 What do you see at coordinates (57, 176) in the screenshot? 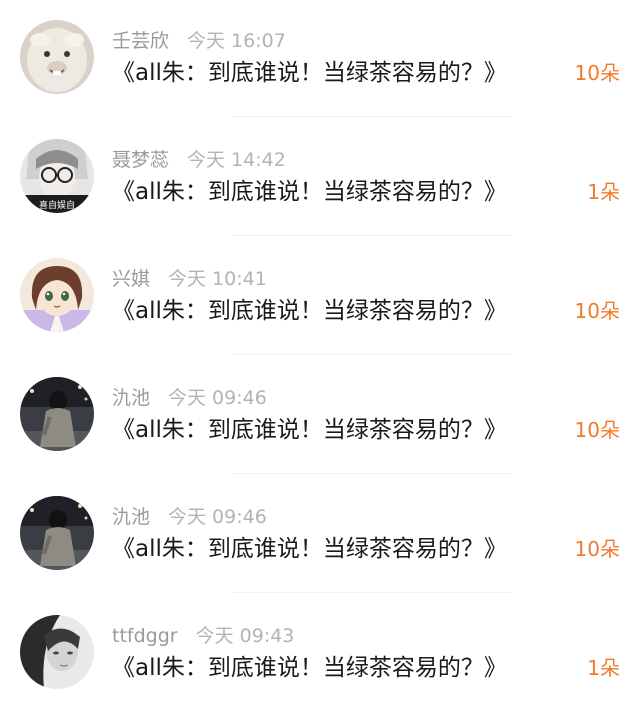
I see `glasses-girl-avatar: 喜自娱自` at bounding box center [57, 176].